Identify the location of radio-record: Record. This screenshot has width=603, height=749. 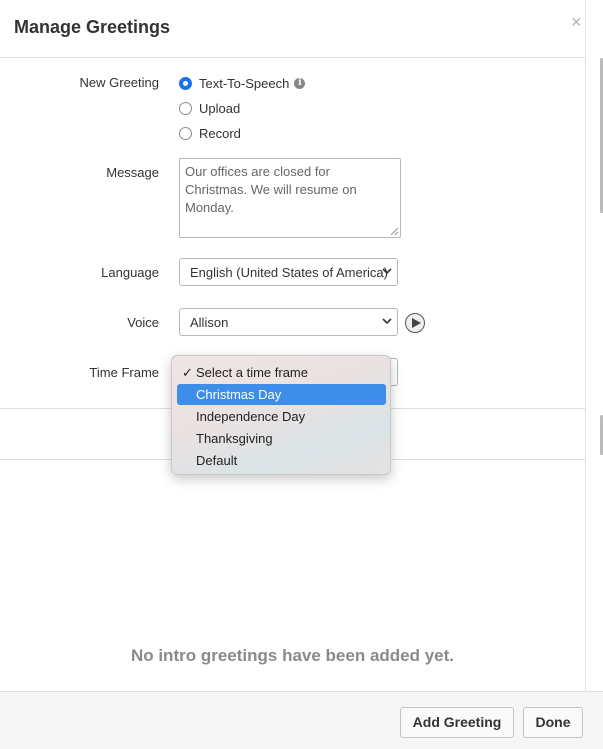
(210, 133).